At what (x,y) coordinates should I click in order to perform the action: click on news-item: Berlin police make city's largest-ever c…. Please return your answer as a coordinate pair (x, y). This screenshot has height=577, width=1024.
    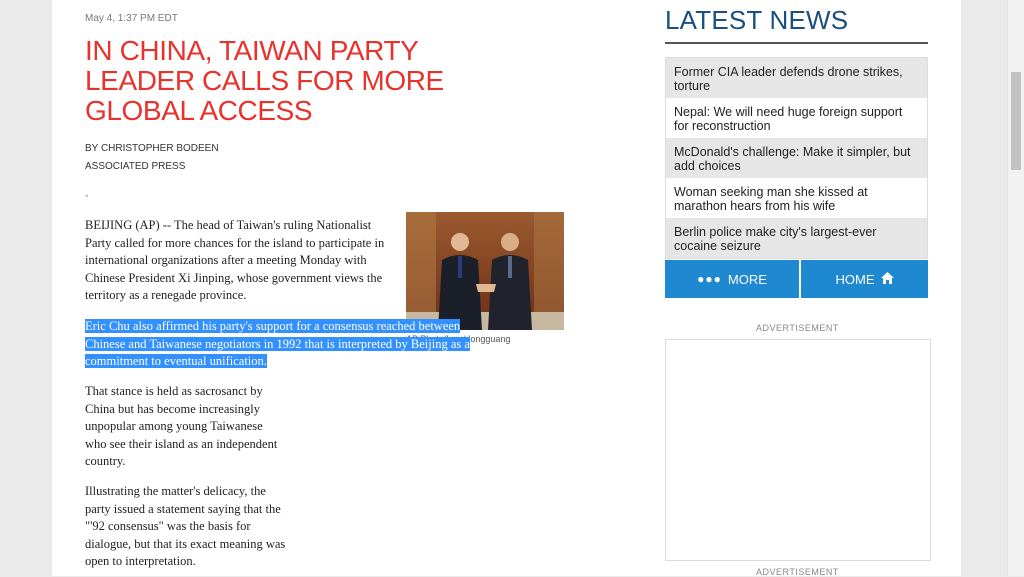
    Looking at the image, I should click on (796, 238).